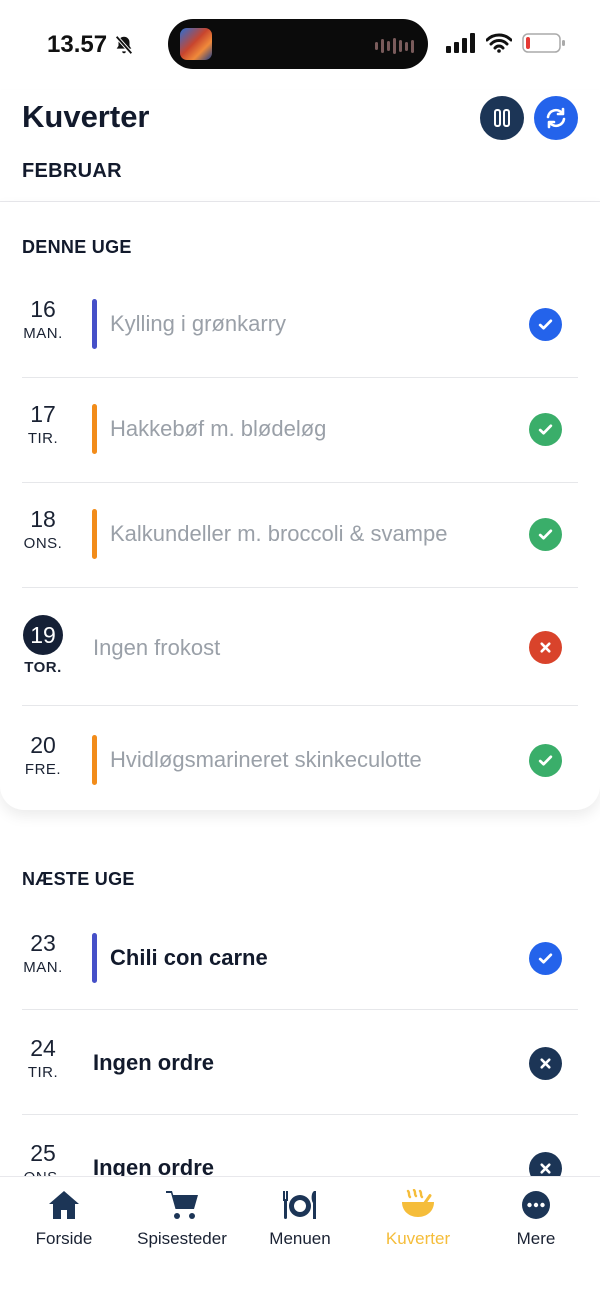 The height and width of the screenshot is (1305, 600). I want to click on day-date: 16 MAN., so click(43, 319).